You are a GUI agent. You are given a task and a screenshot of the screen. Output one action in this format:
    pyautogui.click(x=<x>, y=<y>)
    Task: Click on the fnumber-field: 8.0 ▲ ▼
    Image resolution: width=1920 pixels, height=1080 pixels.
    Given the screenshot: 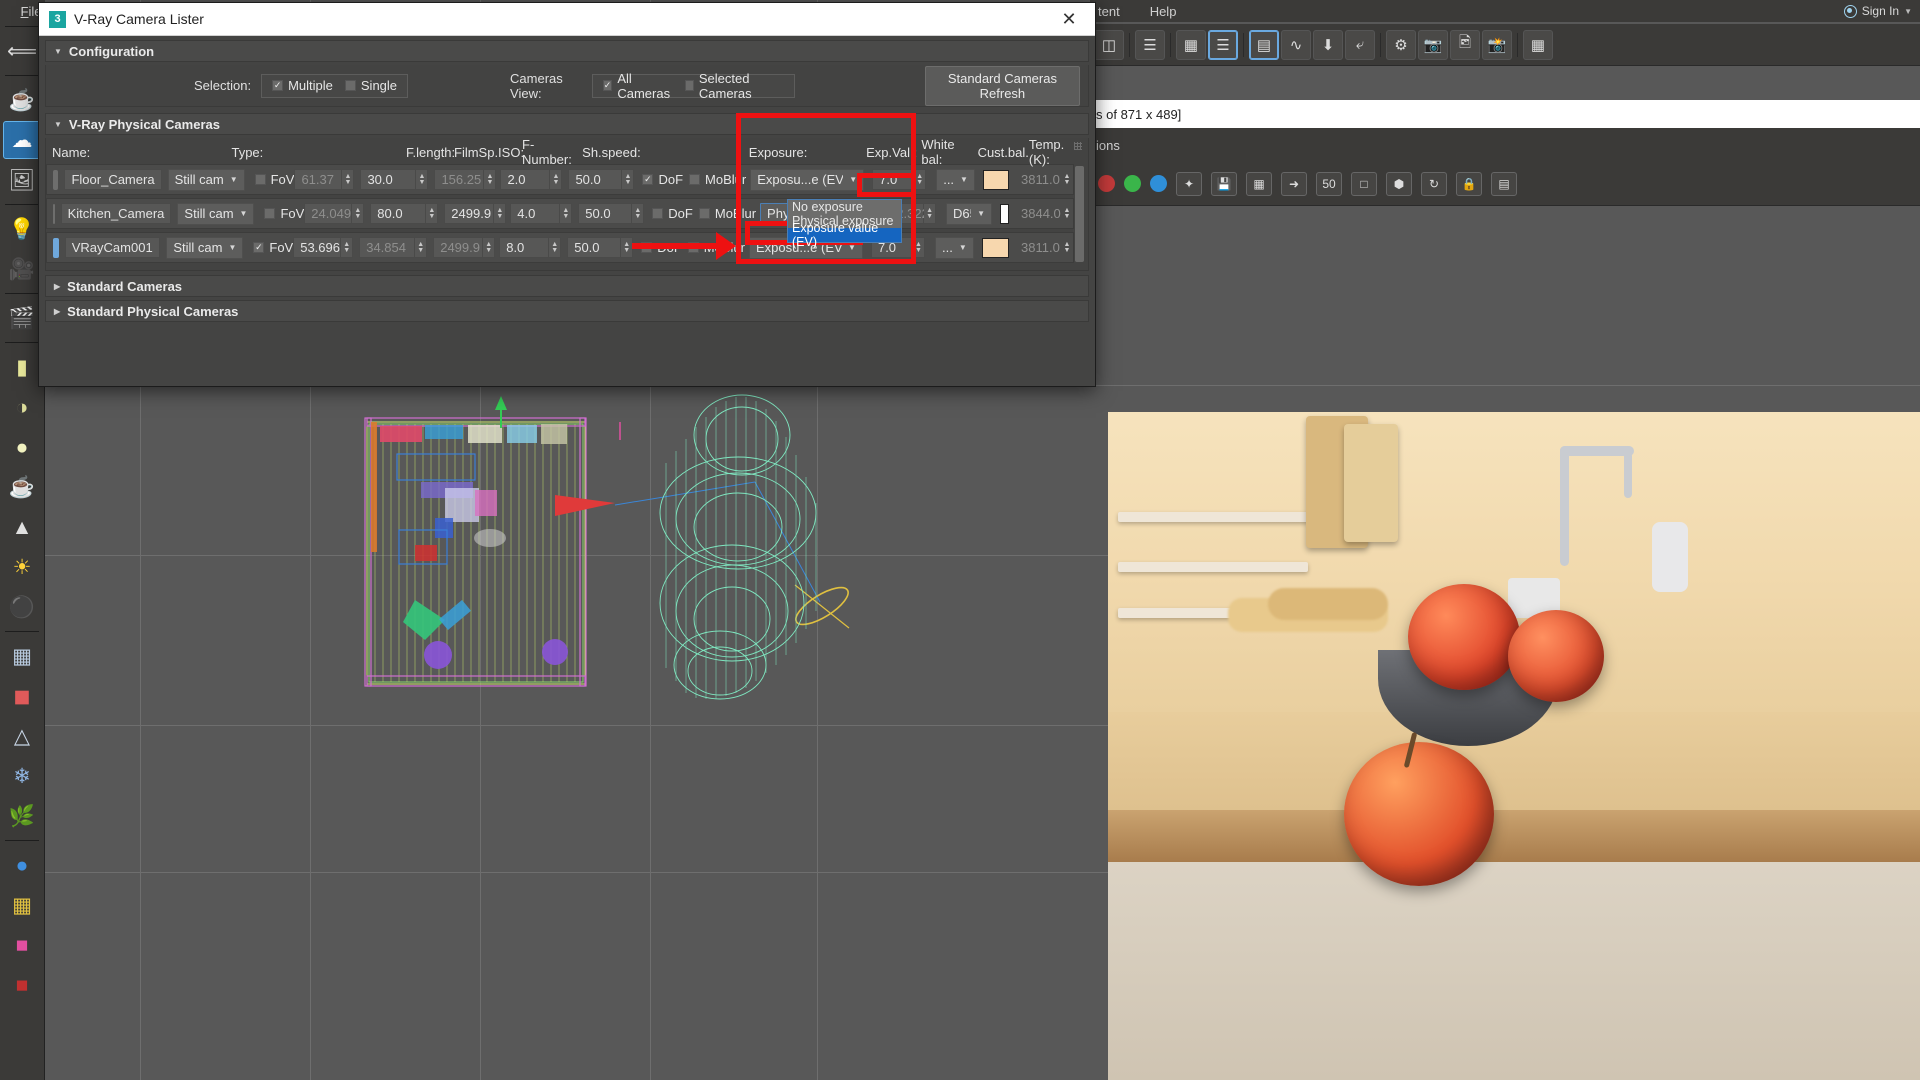 What is the action you would take?
    pyautogui.click(x=530, y=247)
    